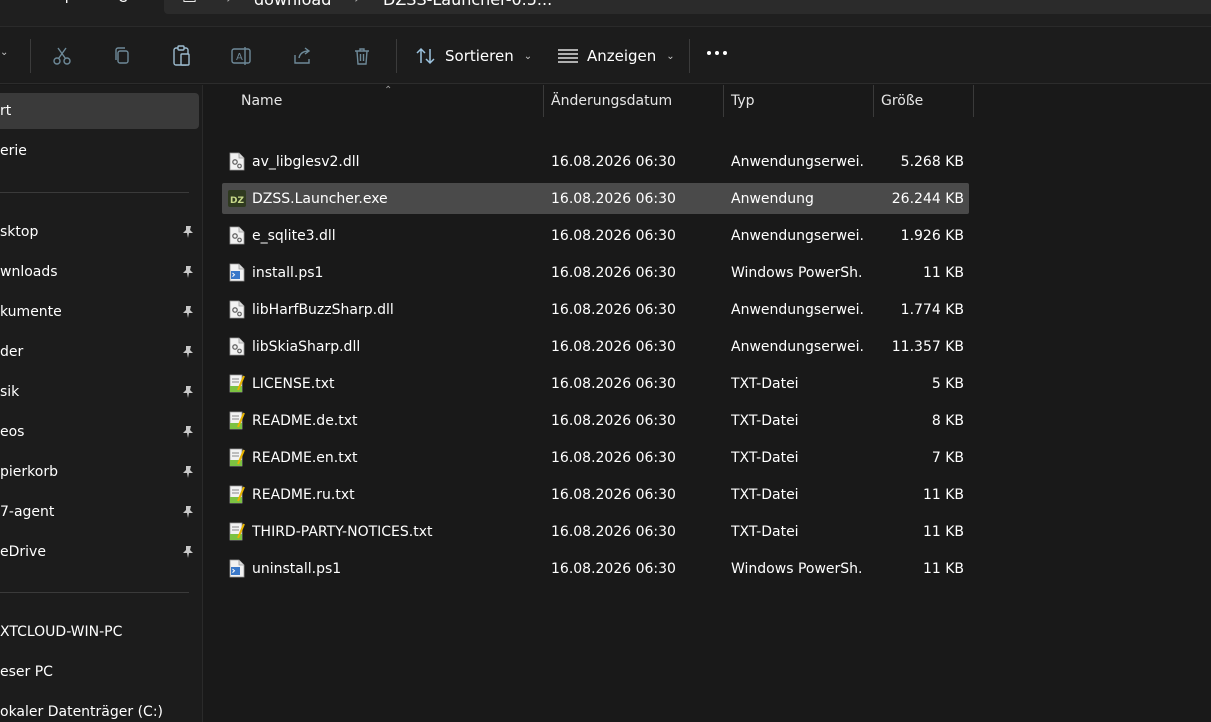  I want to click on command-bar: ⌄ A Sortieren ⌄ Anzeigen ⌄, so click(605, 55).